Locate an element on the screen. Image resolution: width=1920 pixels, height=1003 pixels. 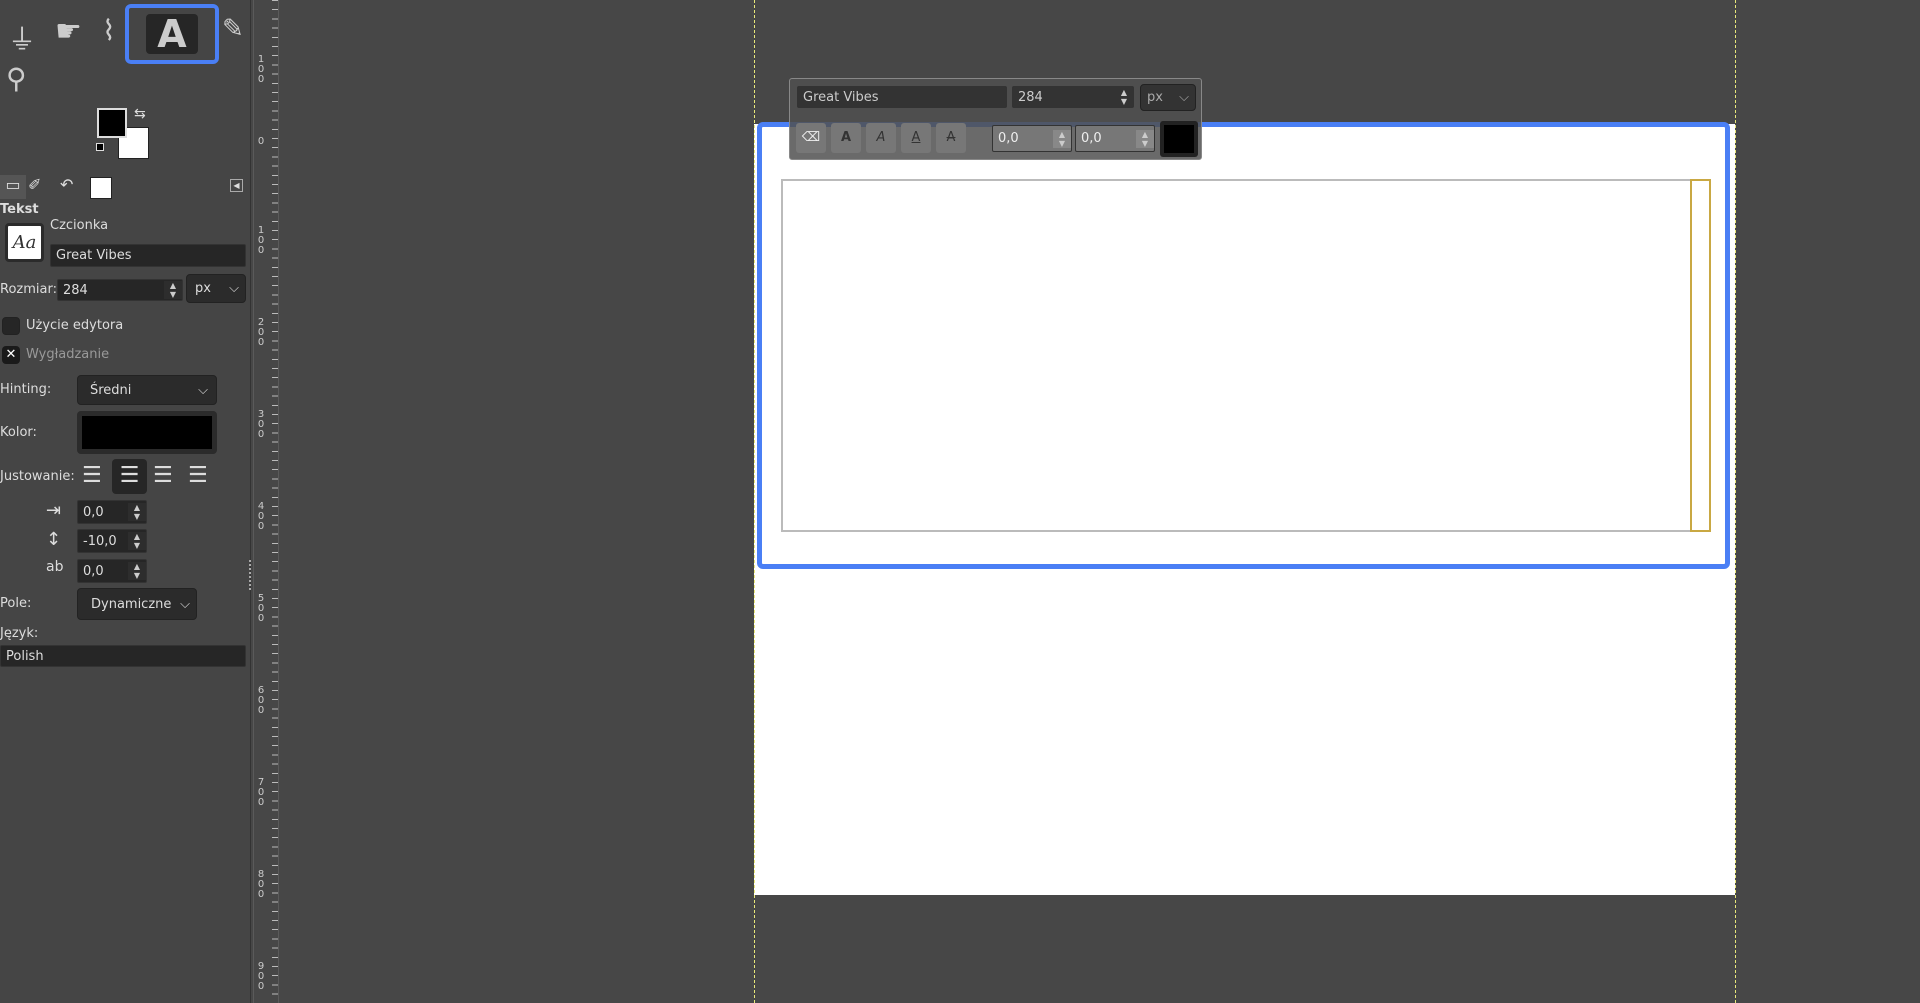
toolbar-size-spinner: ▲ ▼ is located at coordinates (1124, 97).